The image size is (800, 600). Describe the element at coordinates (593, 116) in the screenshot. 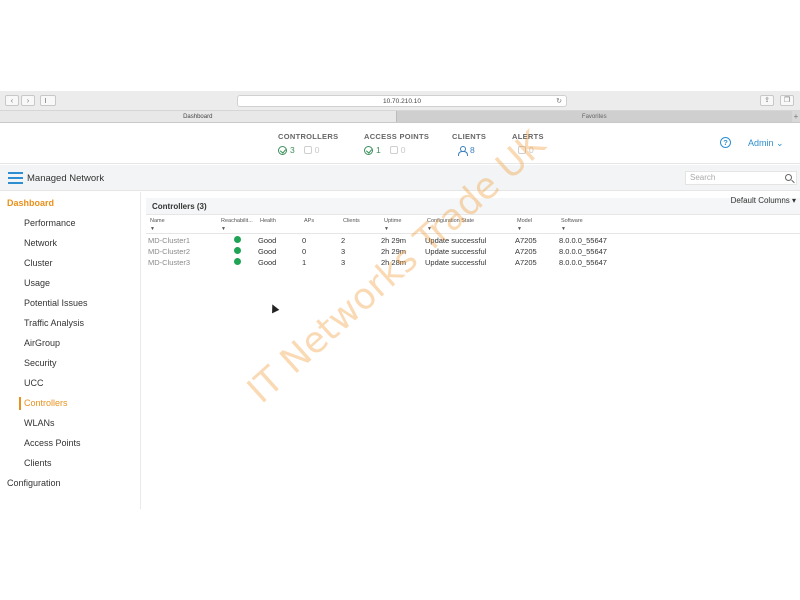

I see `tab-favorites: Favorites` at that location.